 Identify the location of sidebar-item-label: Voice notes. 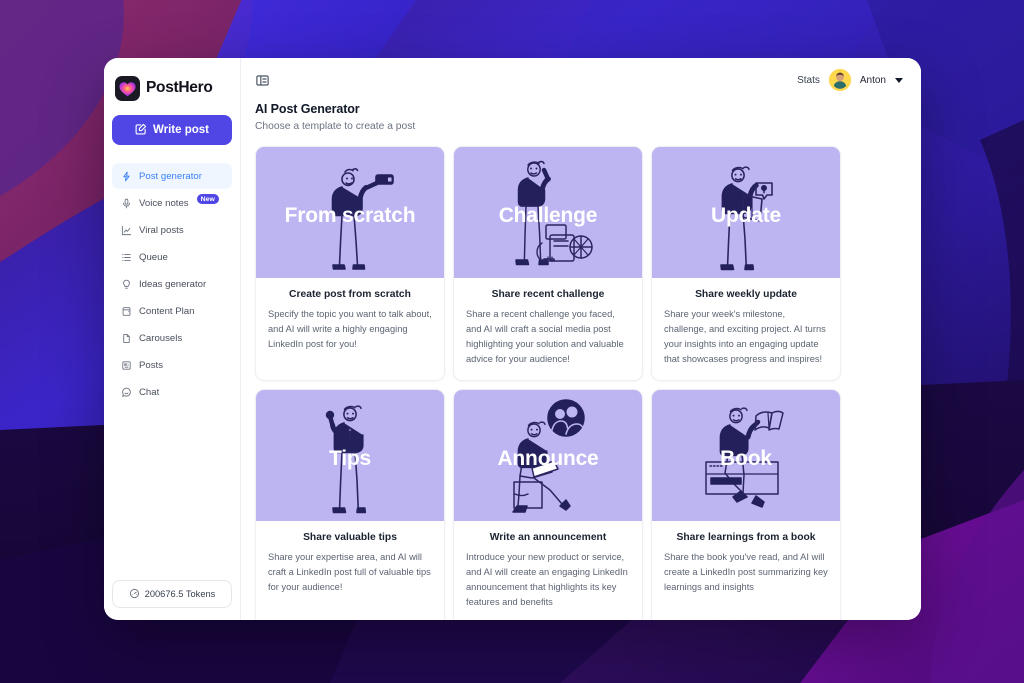
(164, 203).